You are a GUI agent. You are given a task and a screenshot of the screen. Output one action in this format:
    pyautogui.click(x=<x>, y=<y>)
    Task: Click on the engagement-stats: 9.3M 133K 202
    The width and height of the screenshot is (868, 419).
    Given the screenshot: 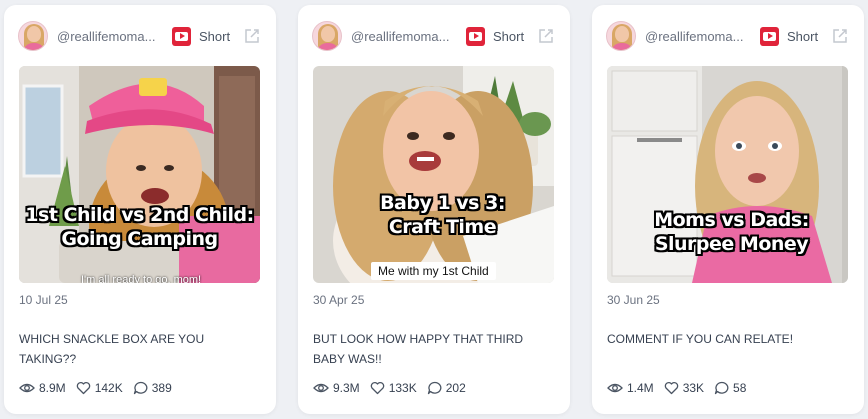 What is the action you would take?
    pyautogui.click(x=394, y=388)
    